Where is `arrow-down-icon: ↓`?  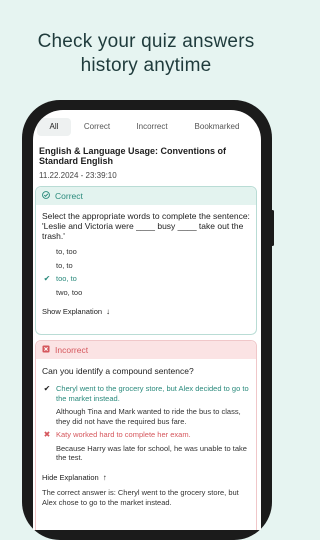 arrow-down-icon: ↓ is located at coordinates (108, 311).